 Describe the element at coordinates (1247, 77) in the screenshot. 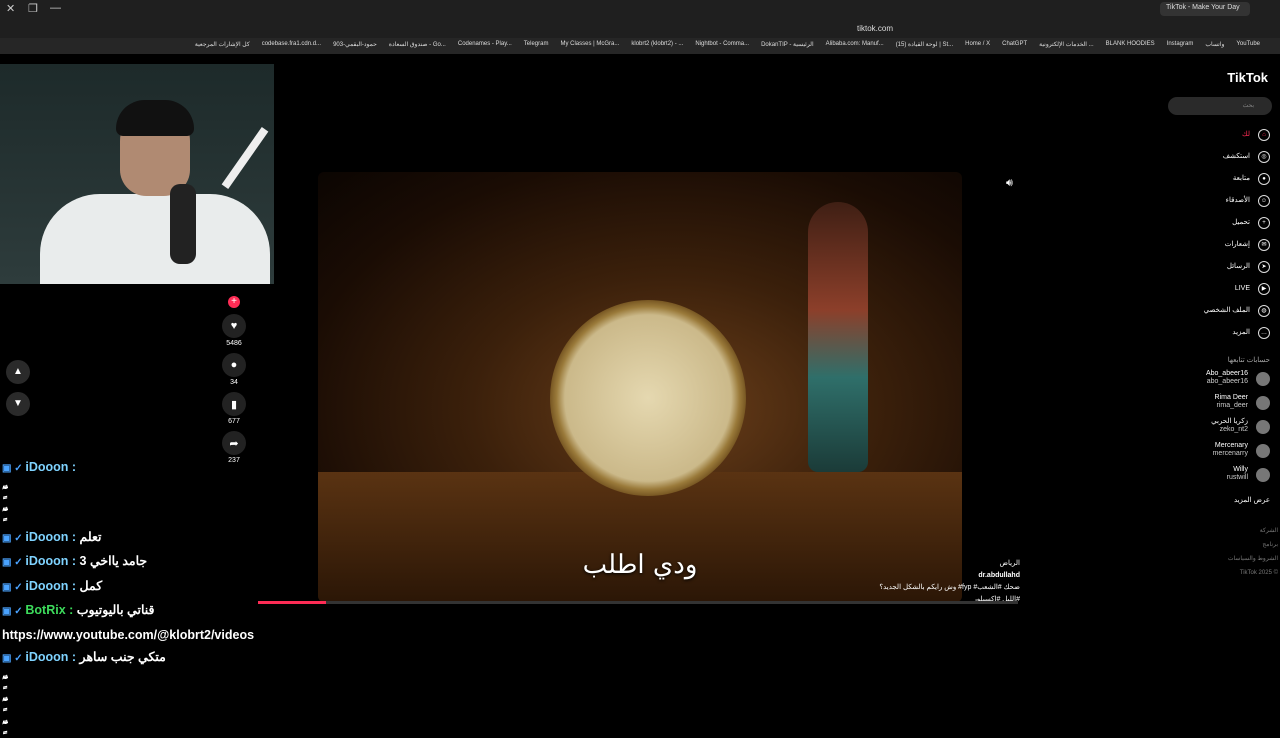

I see `tiktok-logo: TikTok` at that location.